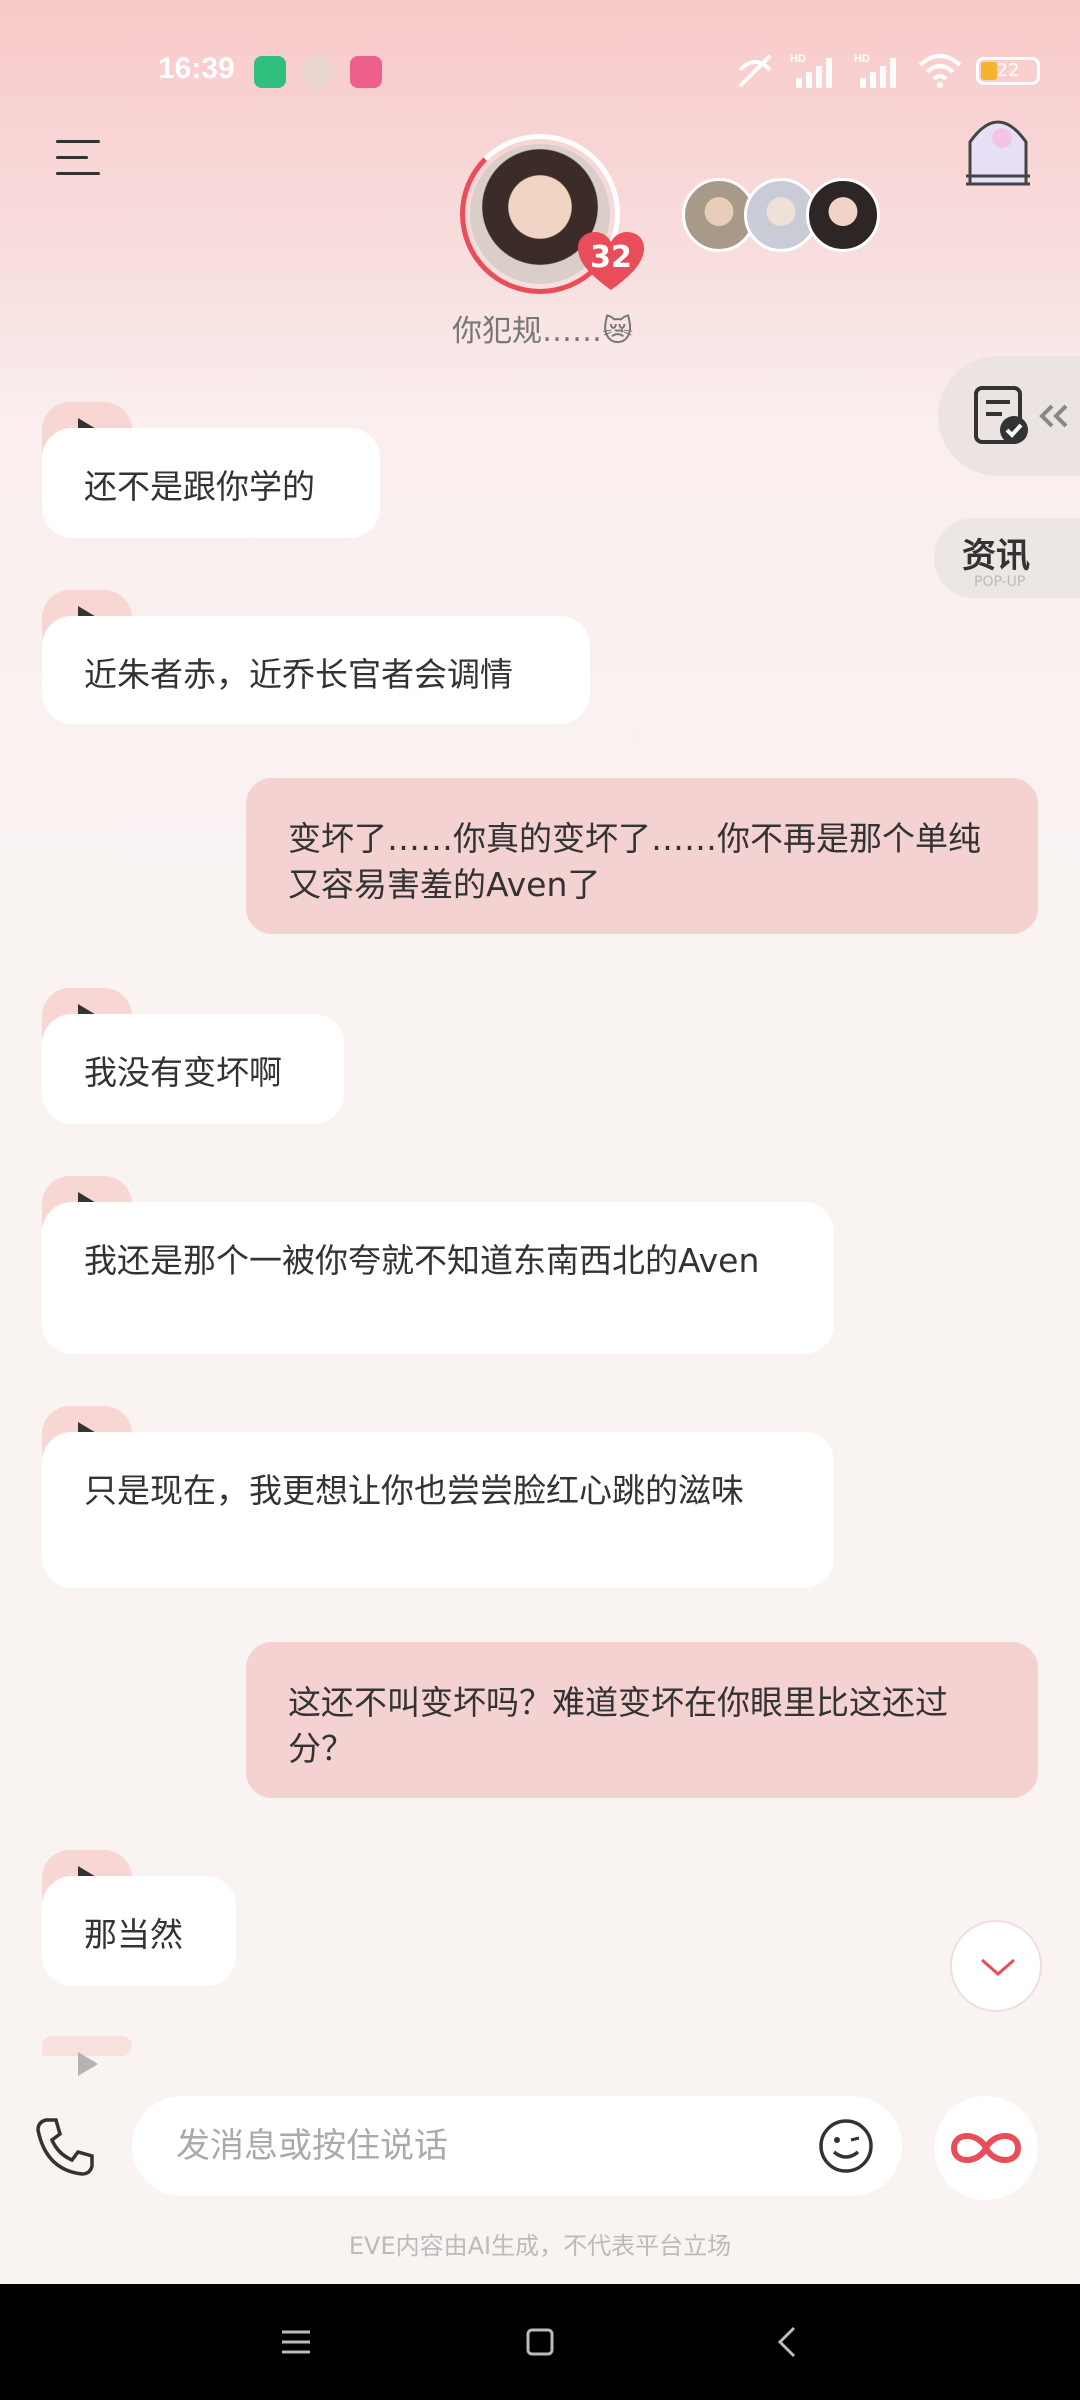  What do you see at coordinates (270, 72) in the screenshot?
I see `security-app-icon` at bounding box center [270, 72].